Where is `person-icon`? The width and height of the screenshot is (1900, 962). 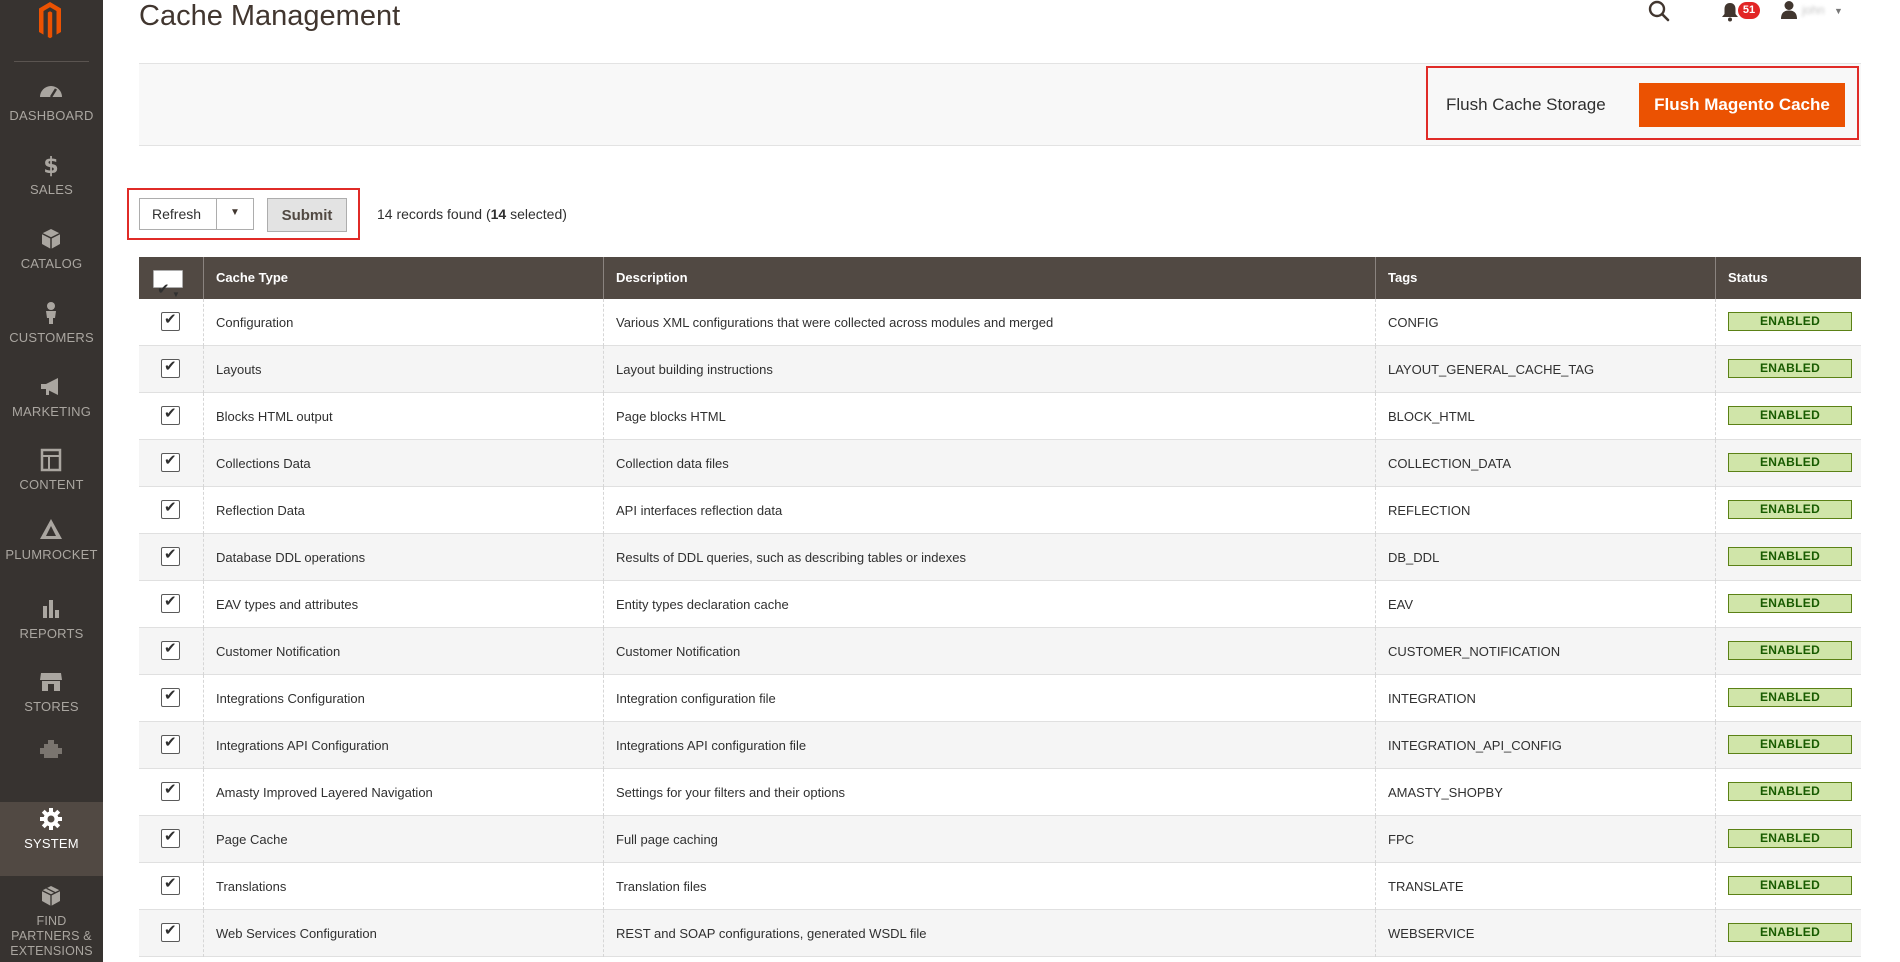 person-icon is located at coordinates (51, 313).